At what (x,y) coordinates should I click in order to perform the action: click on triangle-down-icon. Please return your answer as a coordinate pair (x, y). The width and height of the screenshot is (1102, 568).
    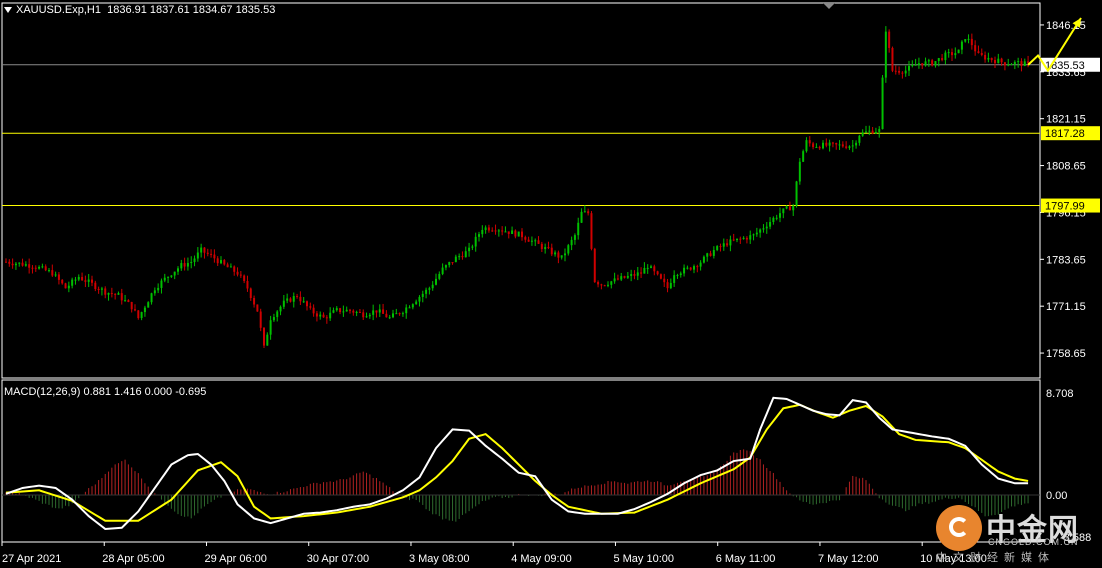
    Looking at the image, I should click on (8, 10).